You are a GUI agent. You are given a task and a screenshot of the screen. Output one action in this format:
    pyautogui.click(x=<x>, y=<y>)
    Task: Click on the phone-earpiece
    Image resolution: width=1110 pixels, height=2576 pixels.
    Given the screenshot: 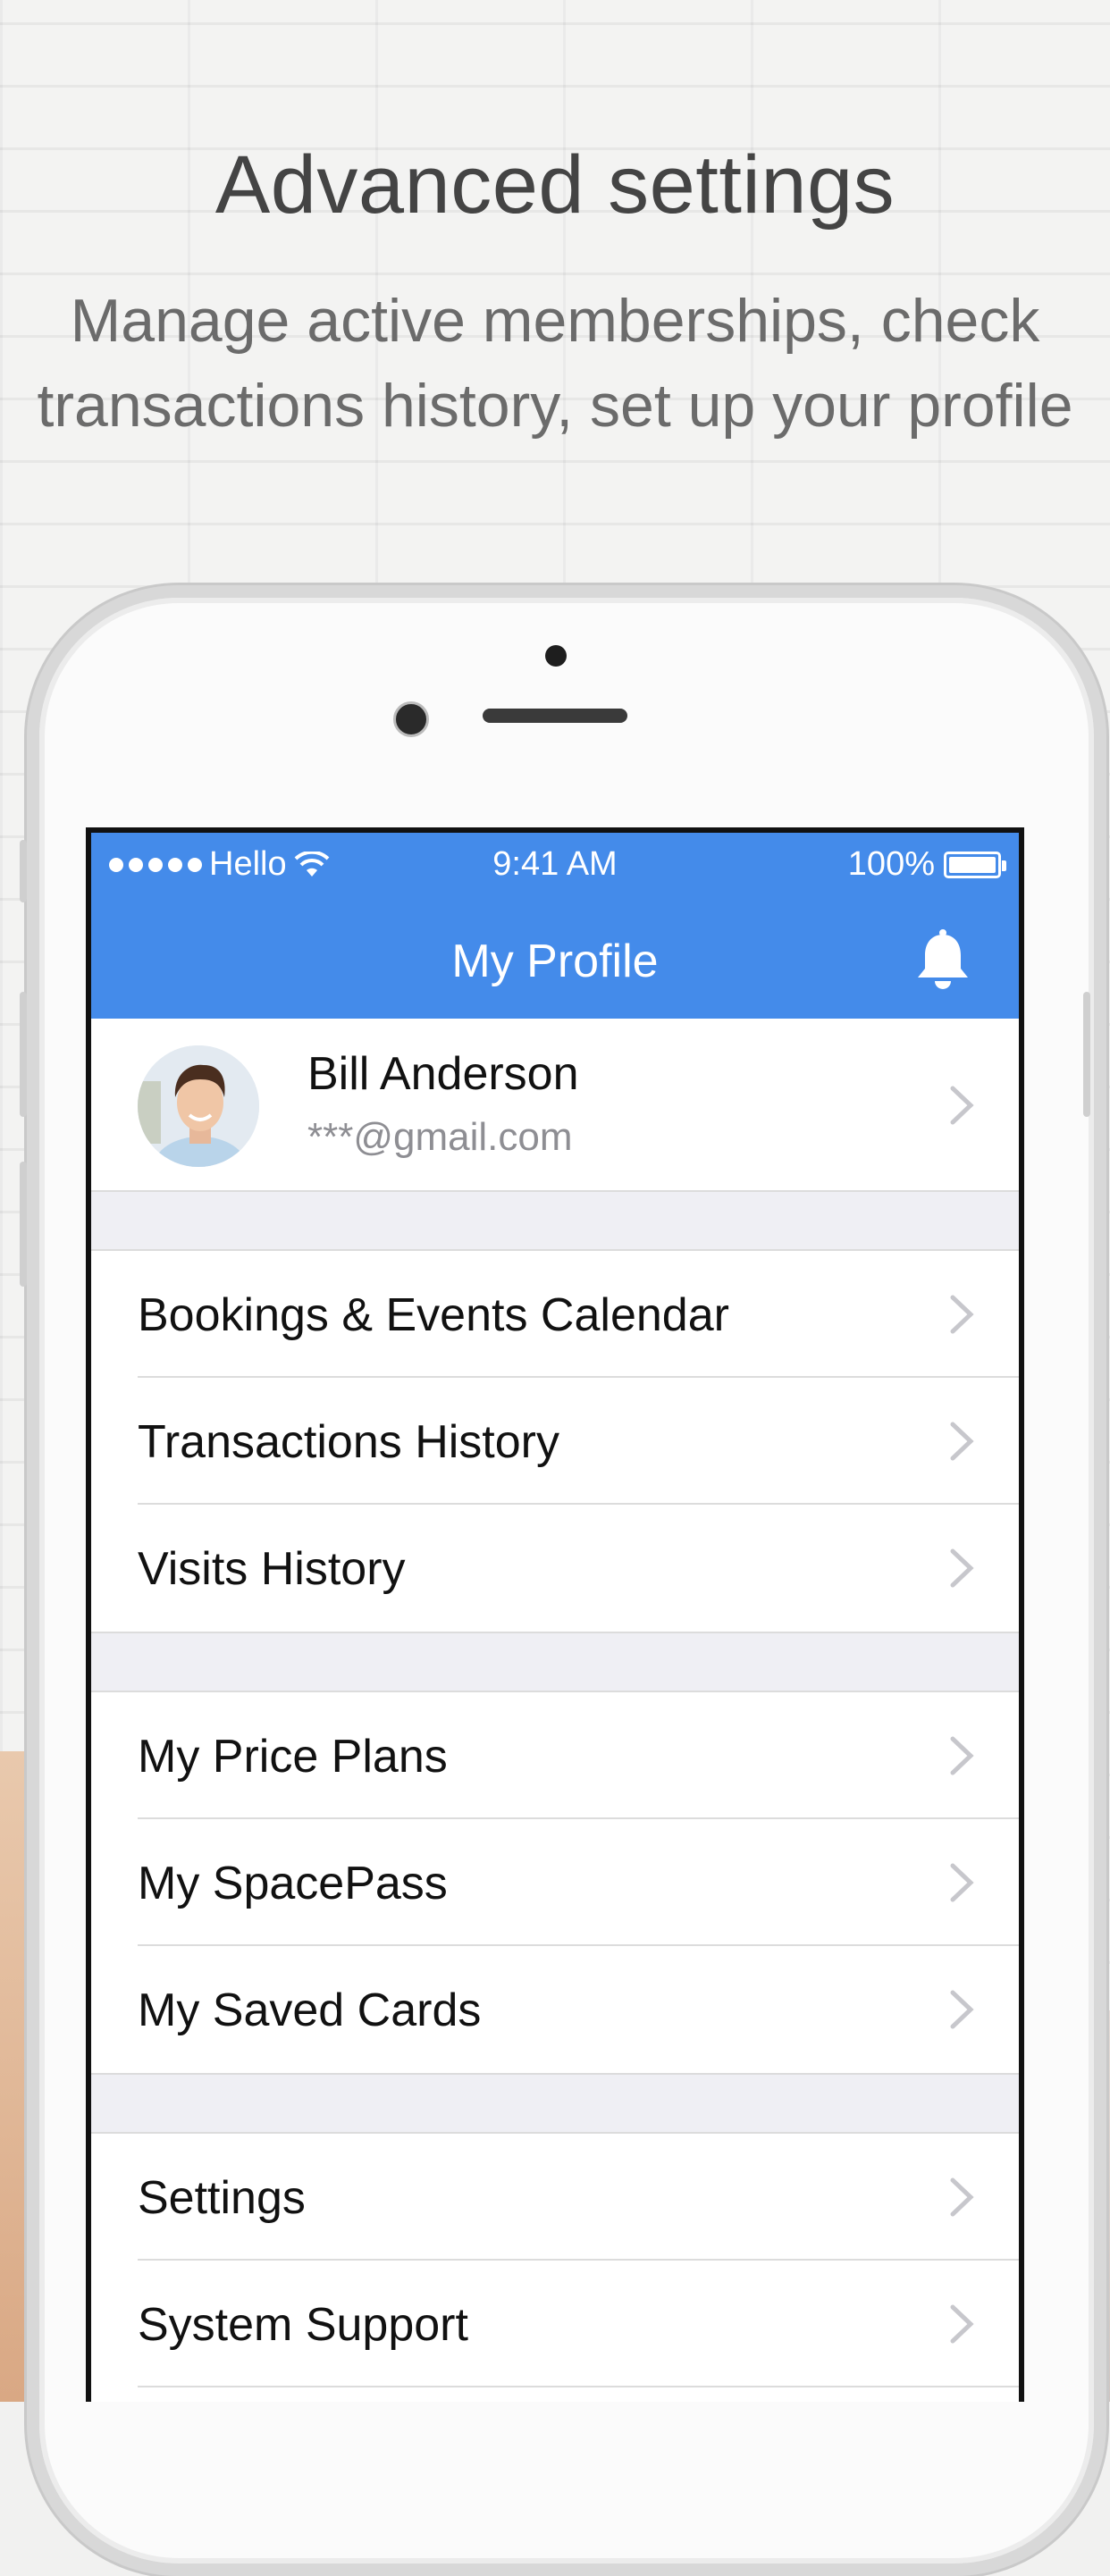 What is the action you would take?
    pyautogui.click(x=555, y=716)
    